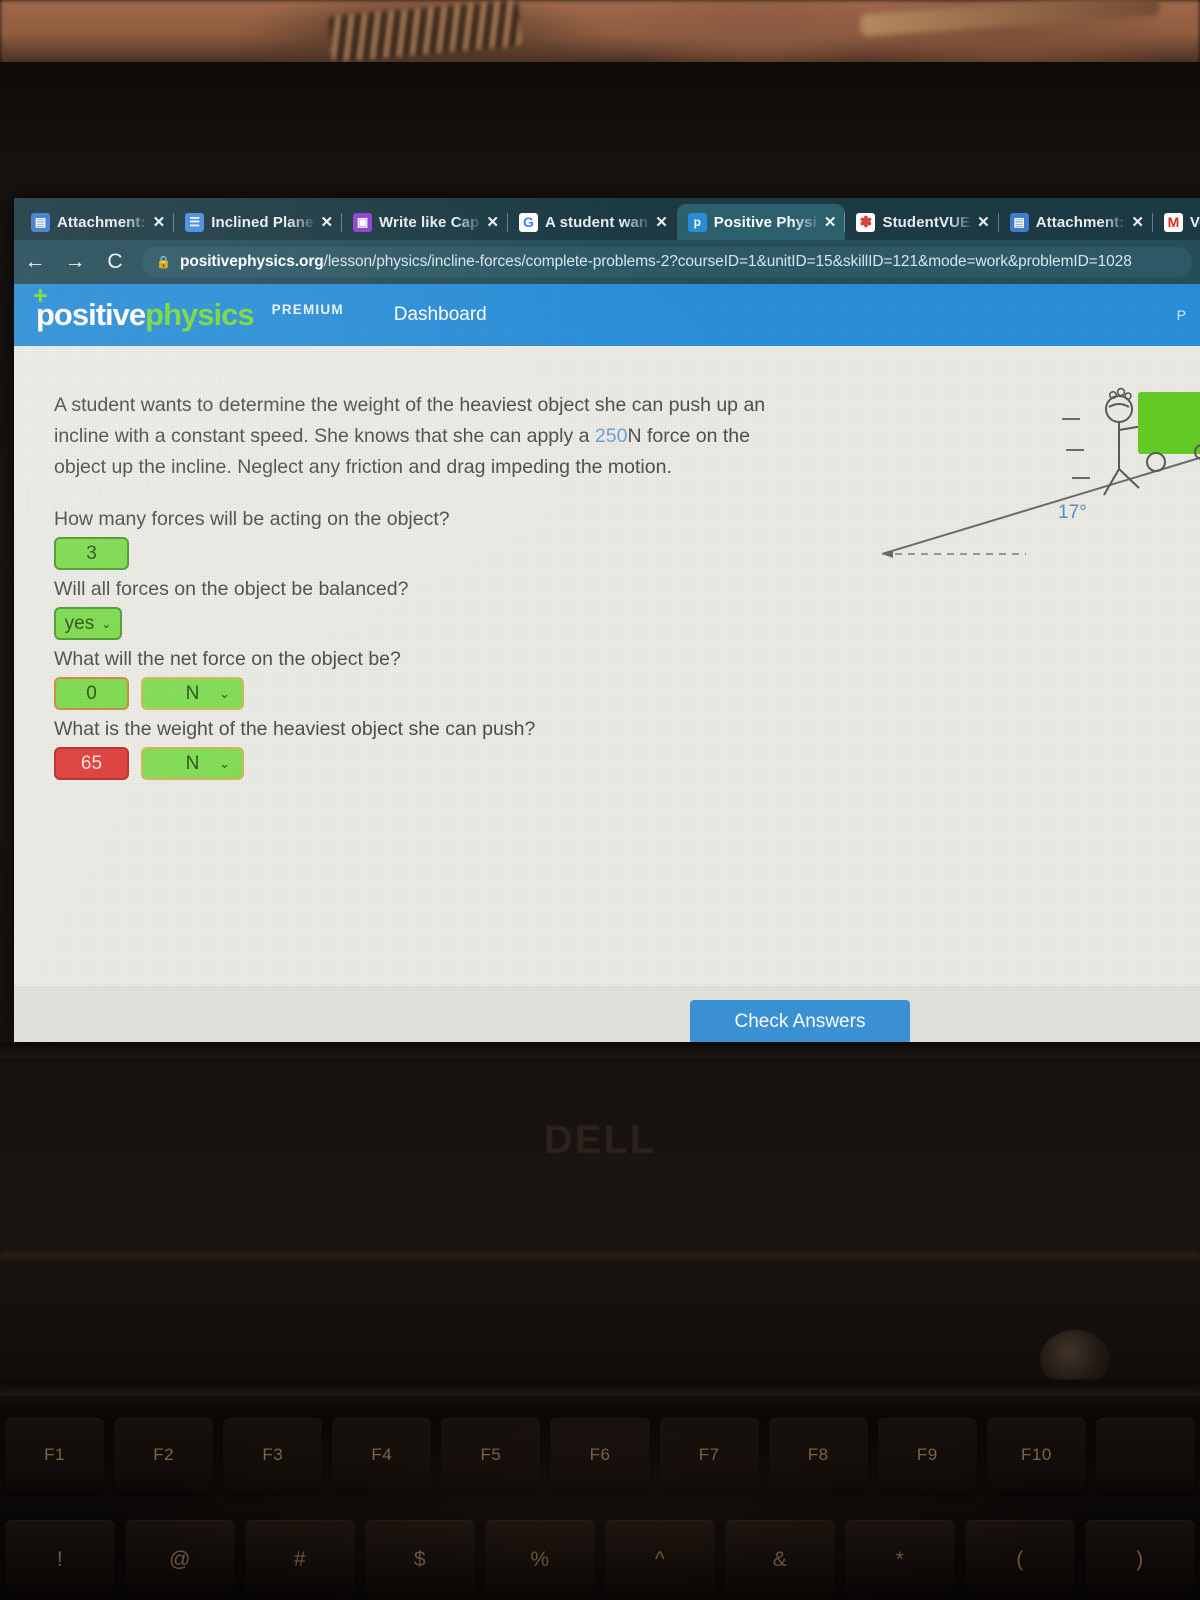 The width and height of the screenshot is (1200, 1600). I want to click on answer-input-4: 65, so click(91, 763).